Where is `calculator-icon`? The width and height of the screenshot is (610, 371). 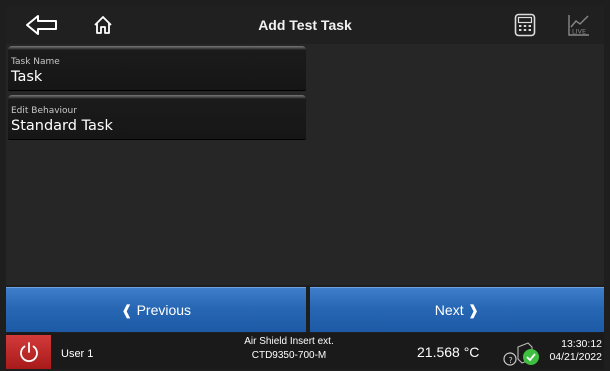 calculator-icon is located at coordinates (525, 25).